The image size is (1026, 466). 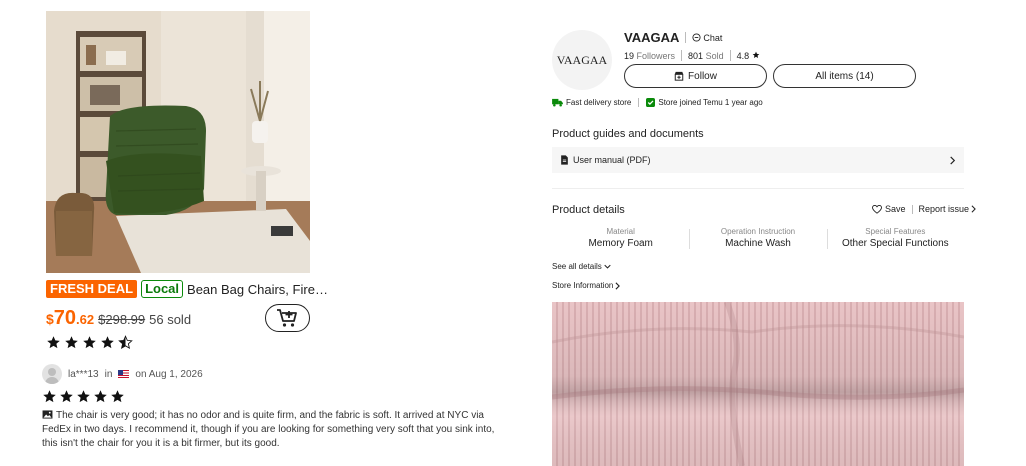 I want to click on store-rating: 4.8, so click(x=748, y=56).